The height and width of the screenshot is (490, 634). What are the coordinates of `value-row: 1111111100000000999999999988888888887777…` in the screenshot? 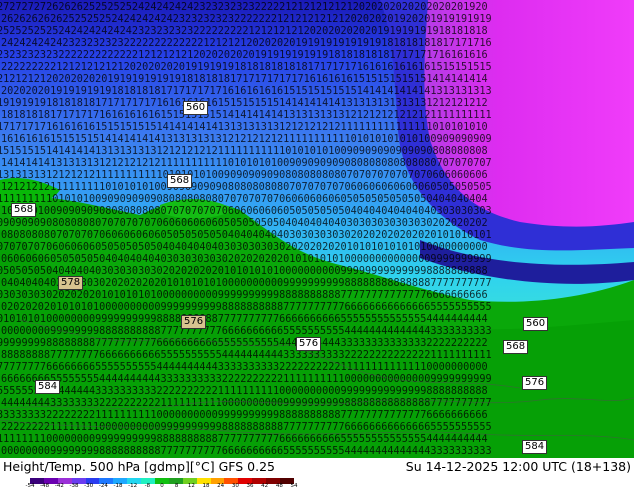 It's located at (244, 439).